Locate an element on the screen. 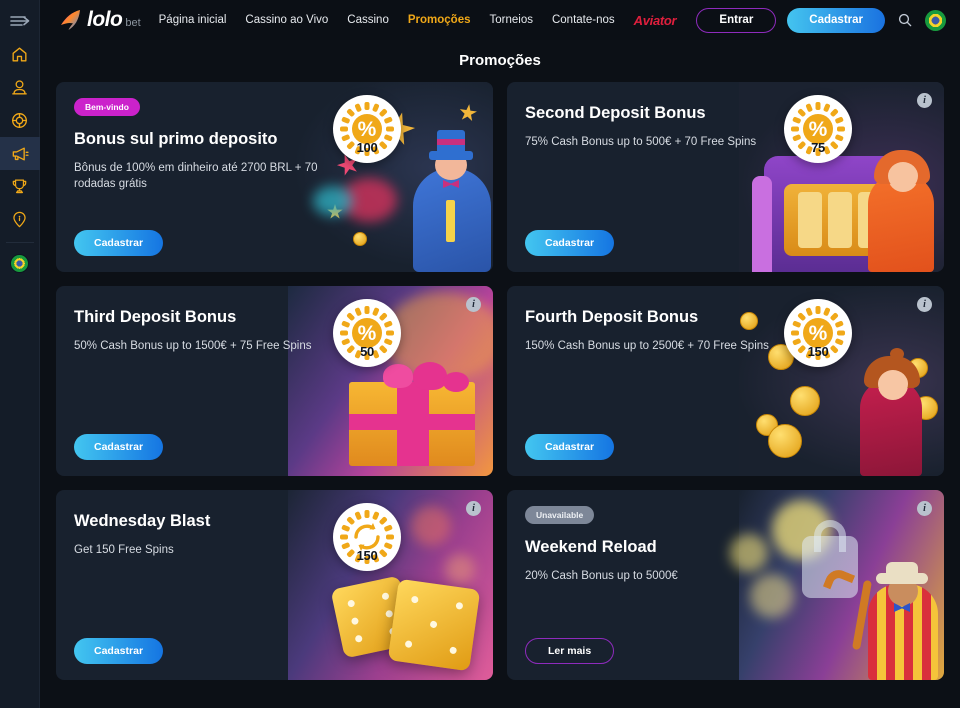  sidebar-item-tournaments is located at coordinates (20, 186).